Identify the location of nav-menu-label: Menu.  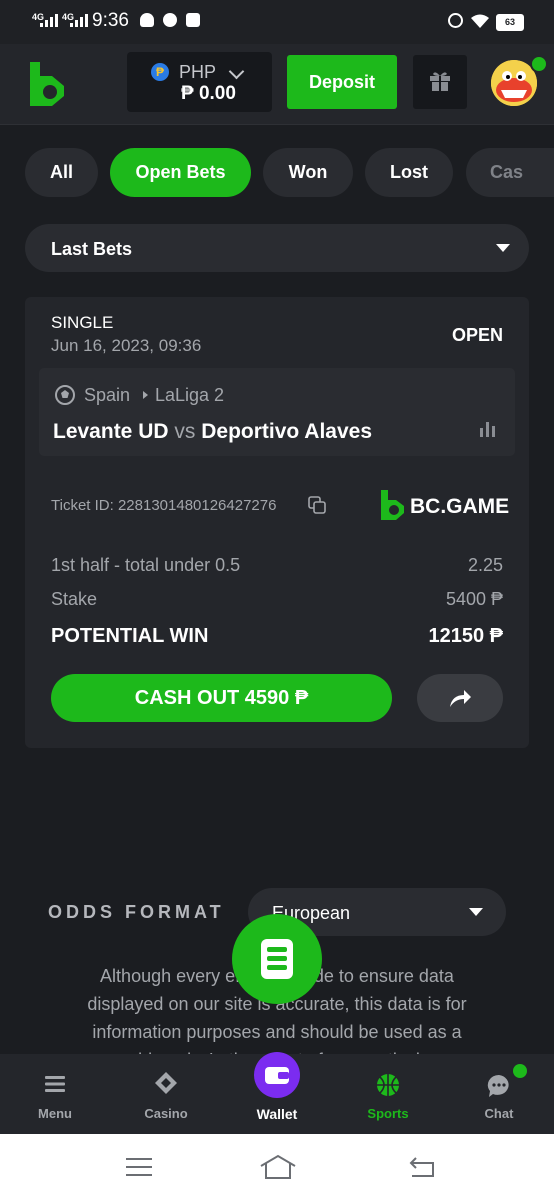
(55, 1113).